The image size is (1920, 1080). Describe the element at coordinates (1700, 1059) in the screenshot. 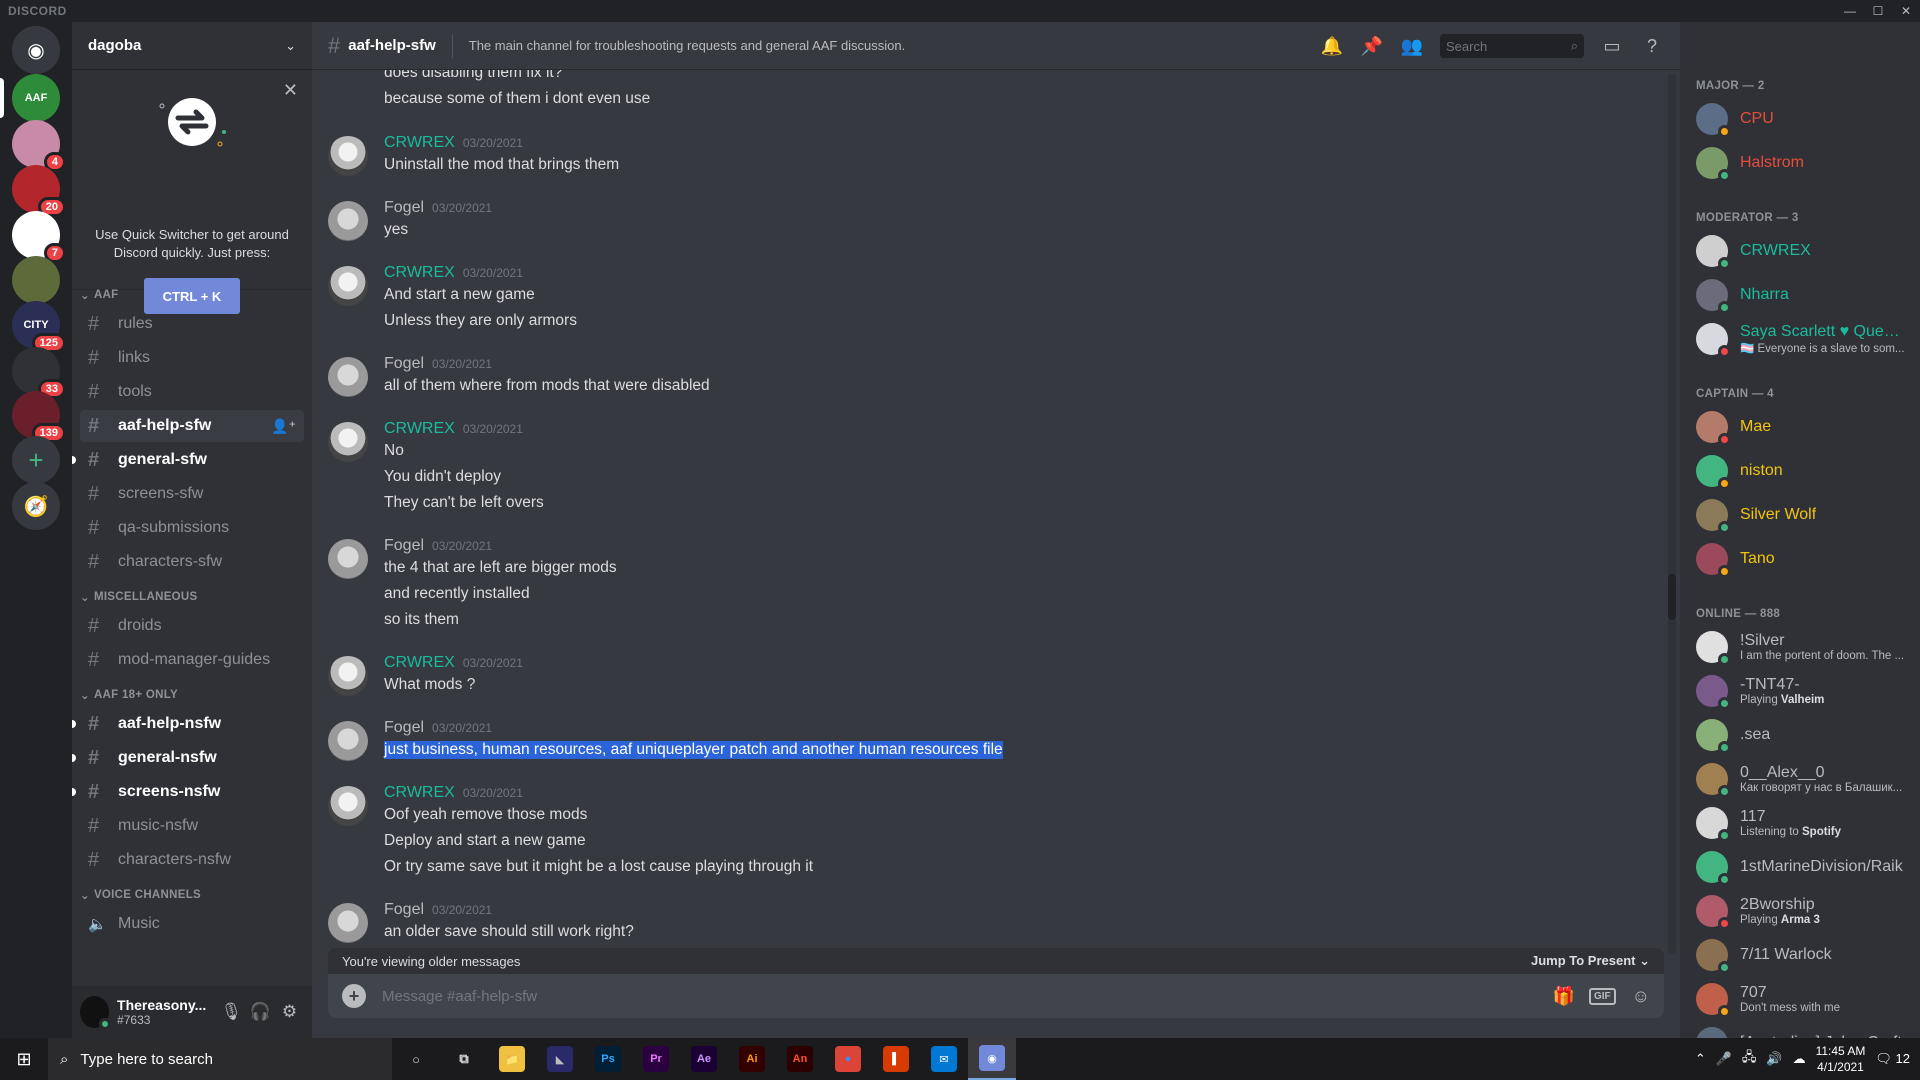

I see `chevron-up-icon: ⌃` at that location.